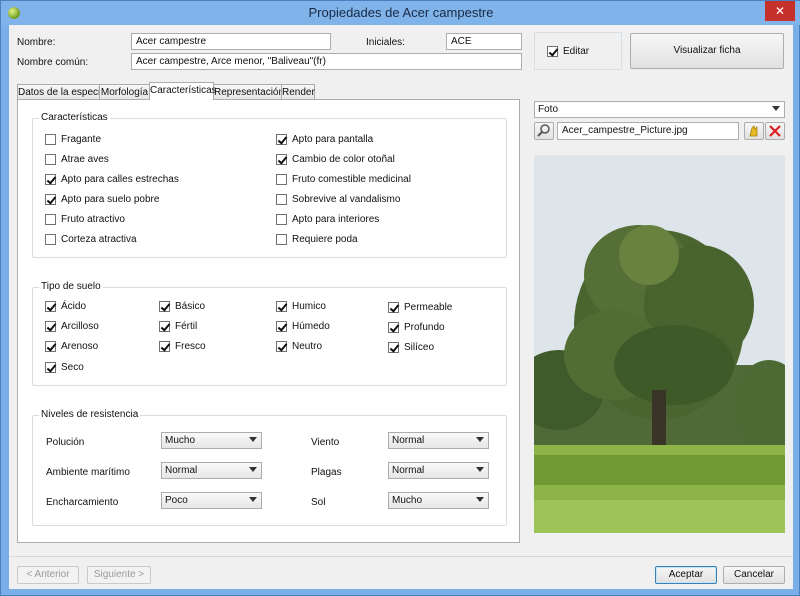  What do you see at coordinates (707, 51) in the screenshot?
I see `visualizar-ficha-button: Visualizar ficha` at bounding box center [707, 51].